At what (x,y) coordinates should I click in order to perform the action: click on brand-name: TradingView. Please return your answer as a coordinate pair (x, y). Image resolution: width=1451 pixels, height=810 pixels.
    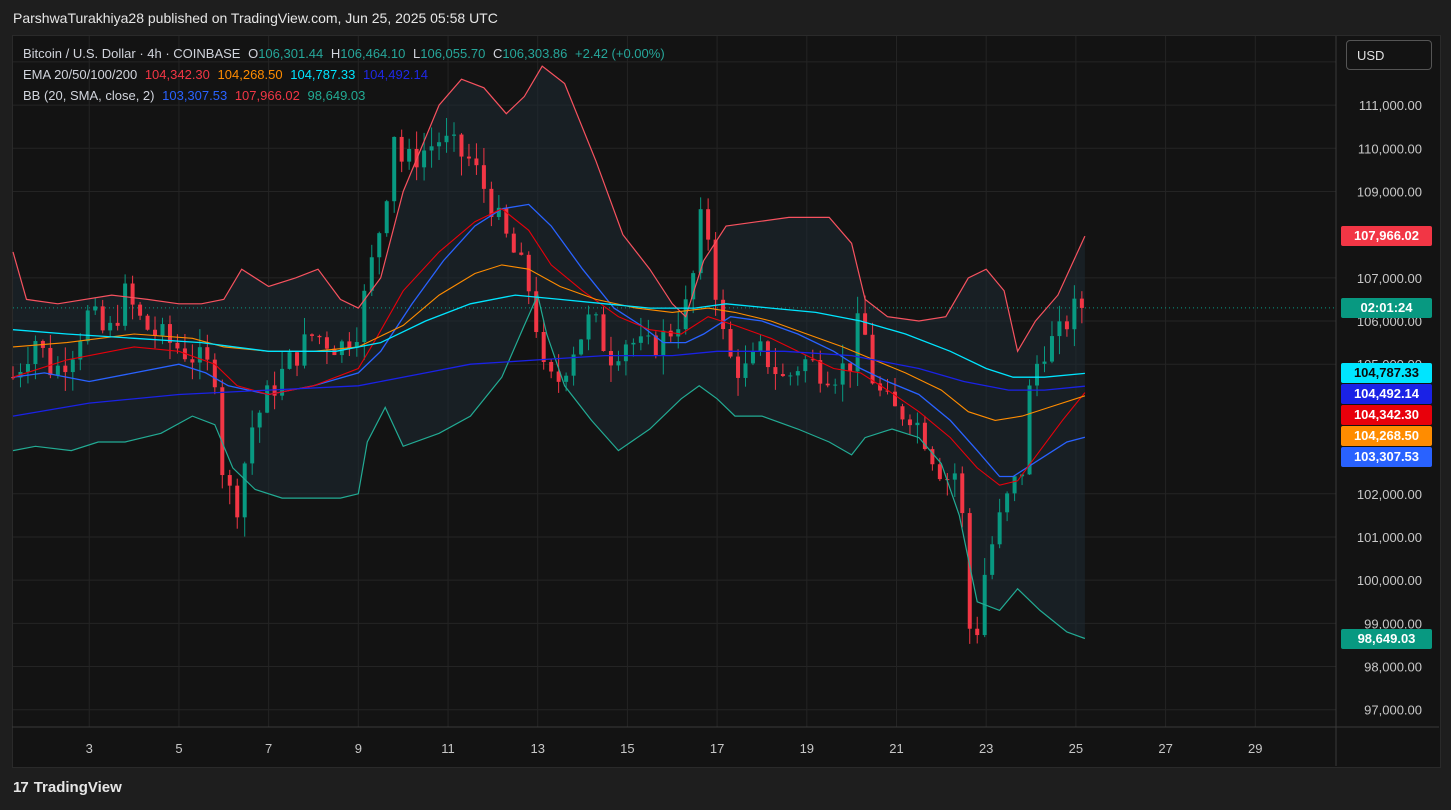
    Looking at the image, I should click on (77, 787).